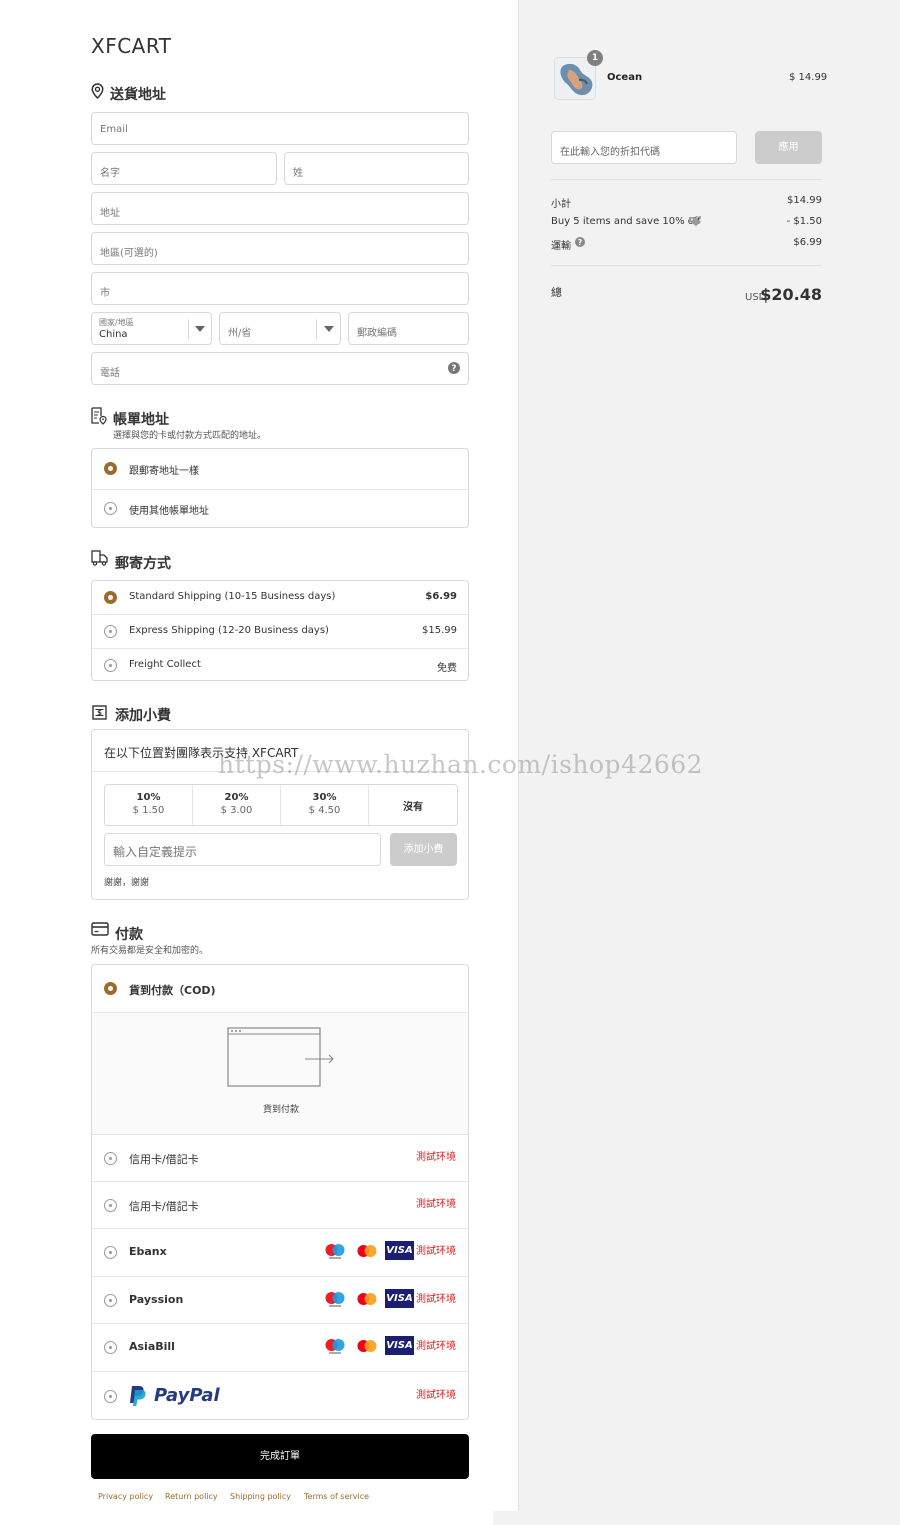  Describe the element at coordinates (152, 1346) in the screenshot. I see `payment-method-label: AsiaBill` at that location.